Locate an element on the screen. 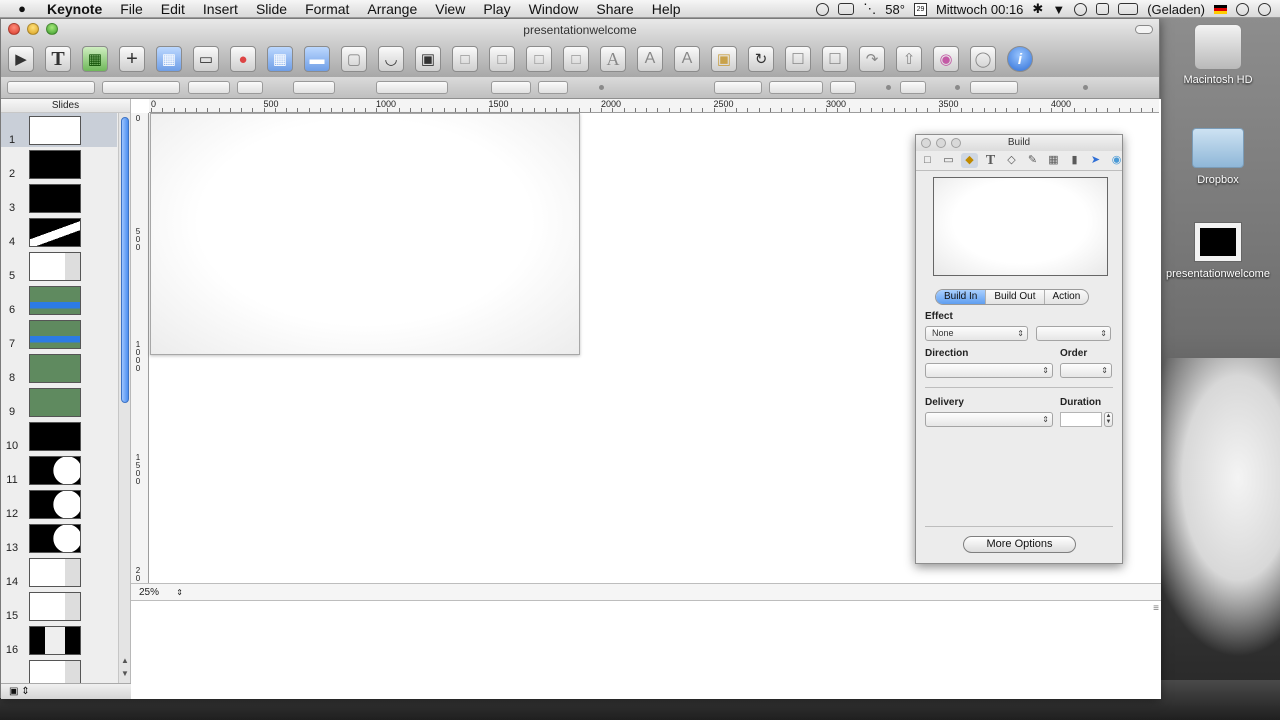 The height and width of the screenshot is (720, 1280). effect-select: None ⇕ is located at coordinates (976, 333).